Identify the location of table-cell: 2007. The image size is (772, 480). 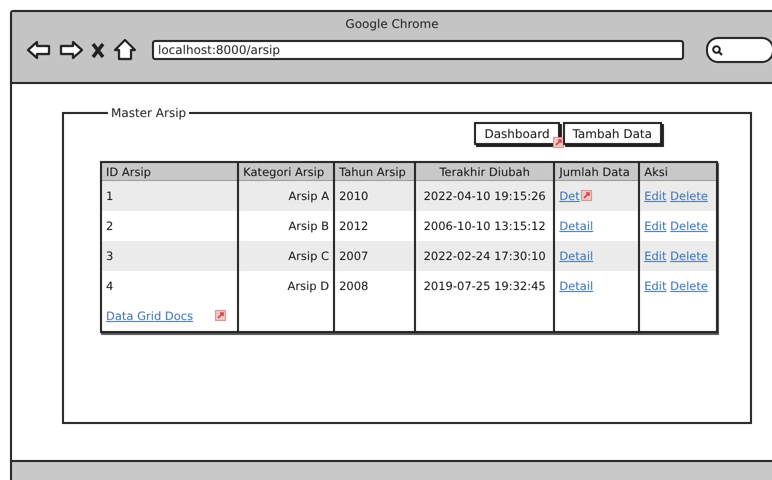
(375, 256).